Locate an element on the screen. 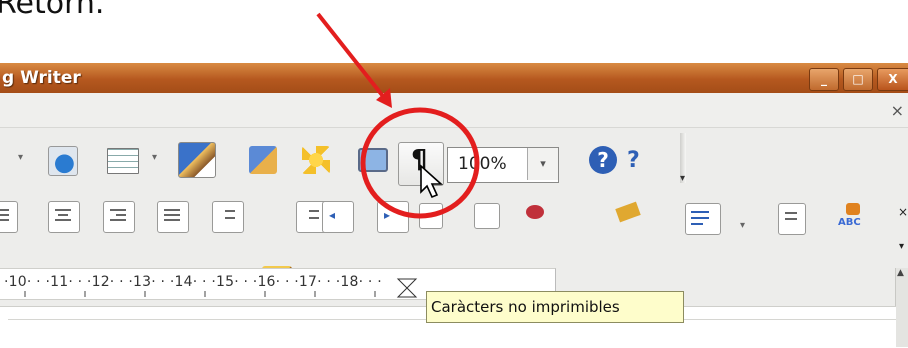 Image resolution: width=908 pixels, height=348 pixels. annotation-overlay is located at coordinates (398, 115).